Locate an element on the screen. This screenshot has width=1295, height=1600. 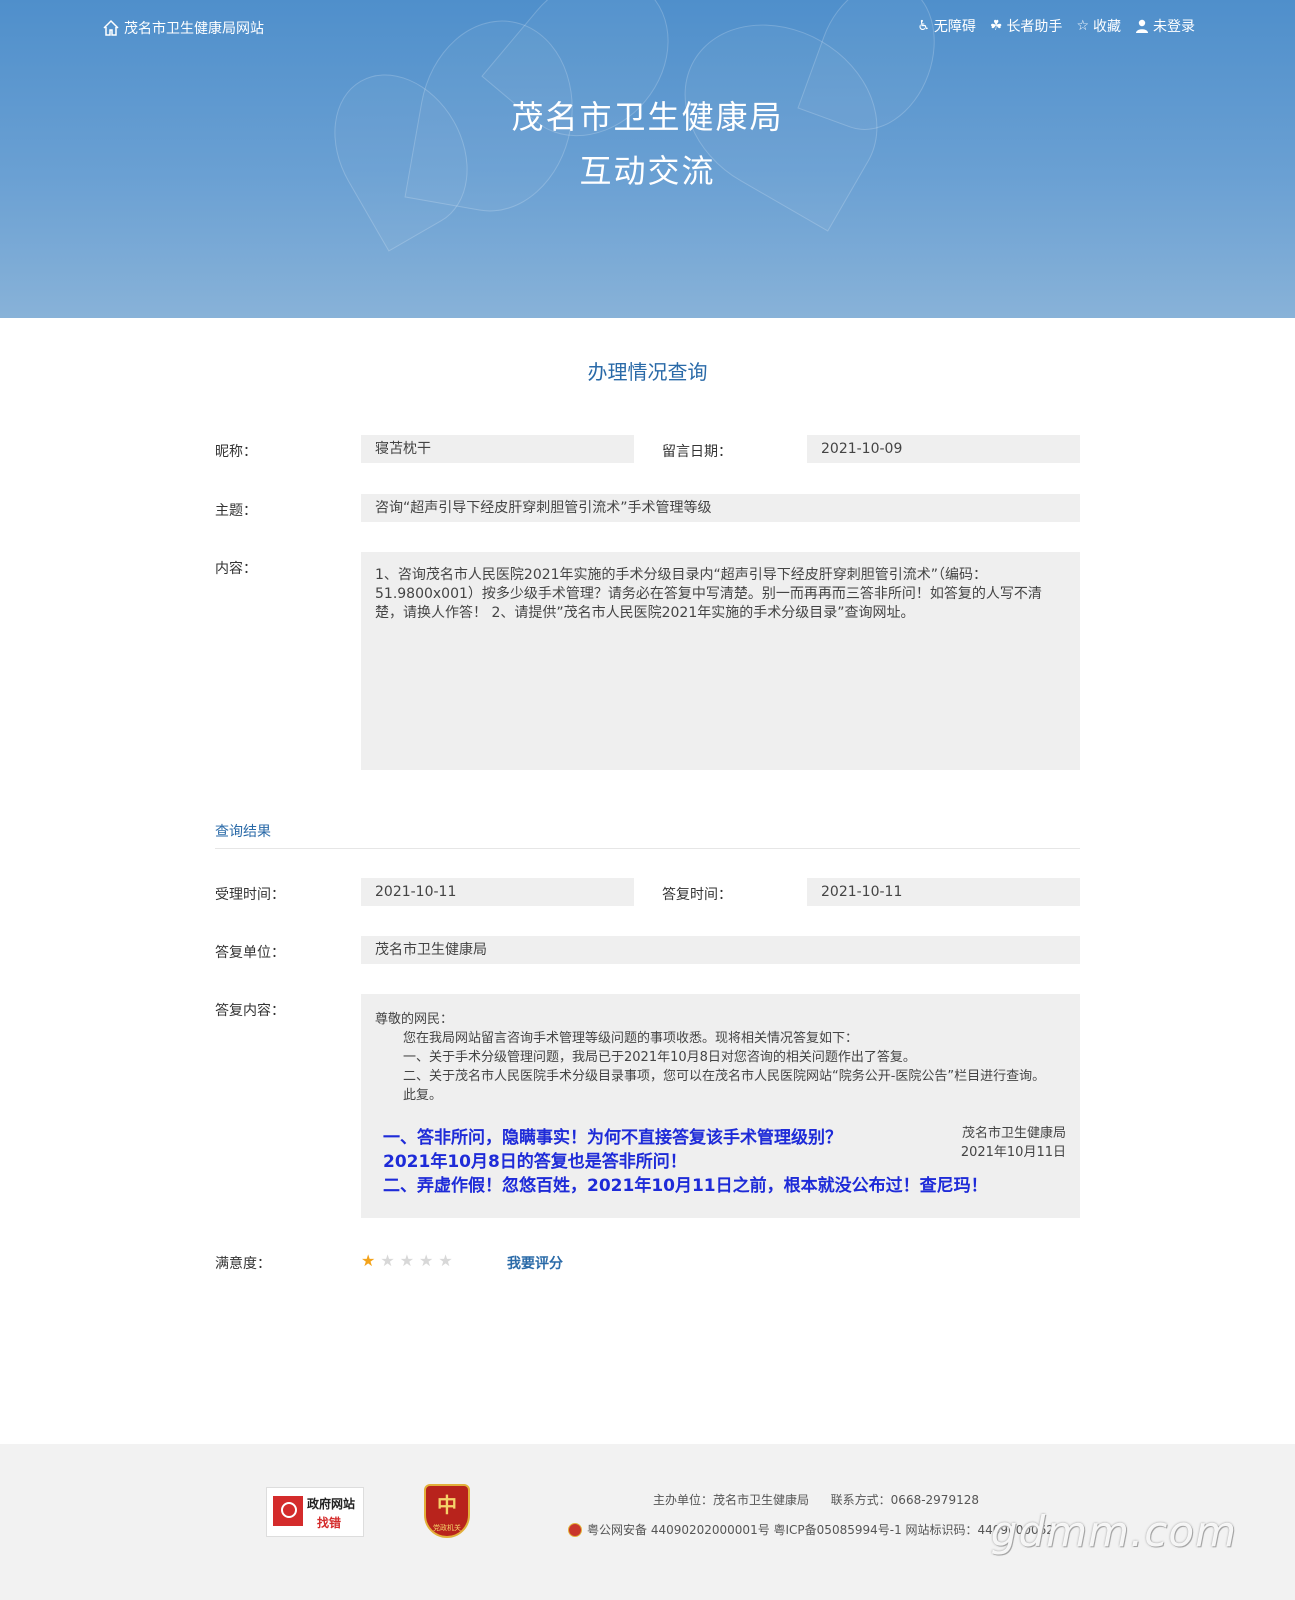
reply-unit-field: 茂名市卫生健康局 is located at coordinates (720, 950).